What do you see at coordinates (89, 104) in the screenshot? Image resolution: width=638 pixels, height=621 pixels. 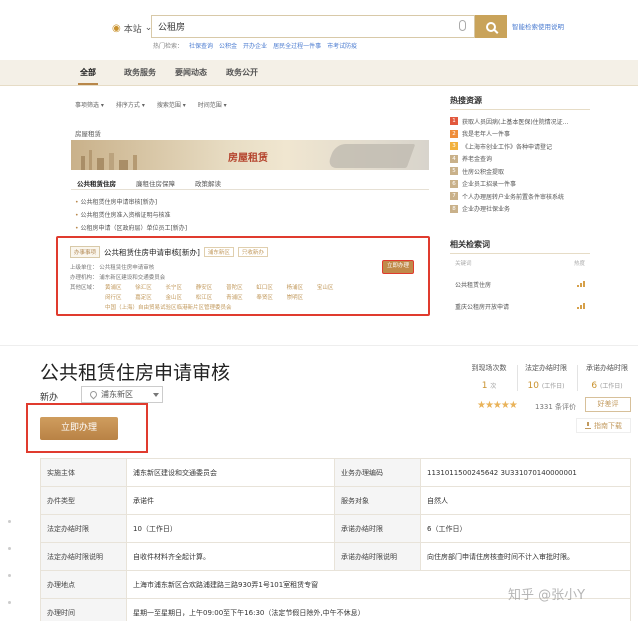 I see `filter-item-type: 事项筛选 ▾` at bounding box center [89, 104].